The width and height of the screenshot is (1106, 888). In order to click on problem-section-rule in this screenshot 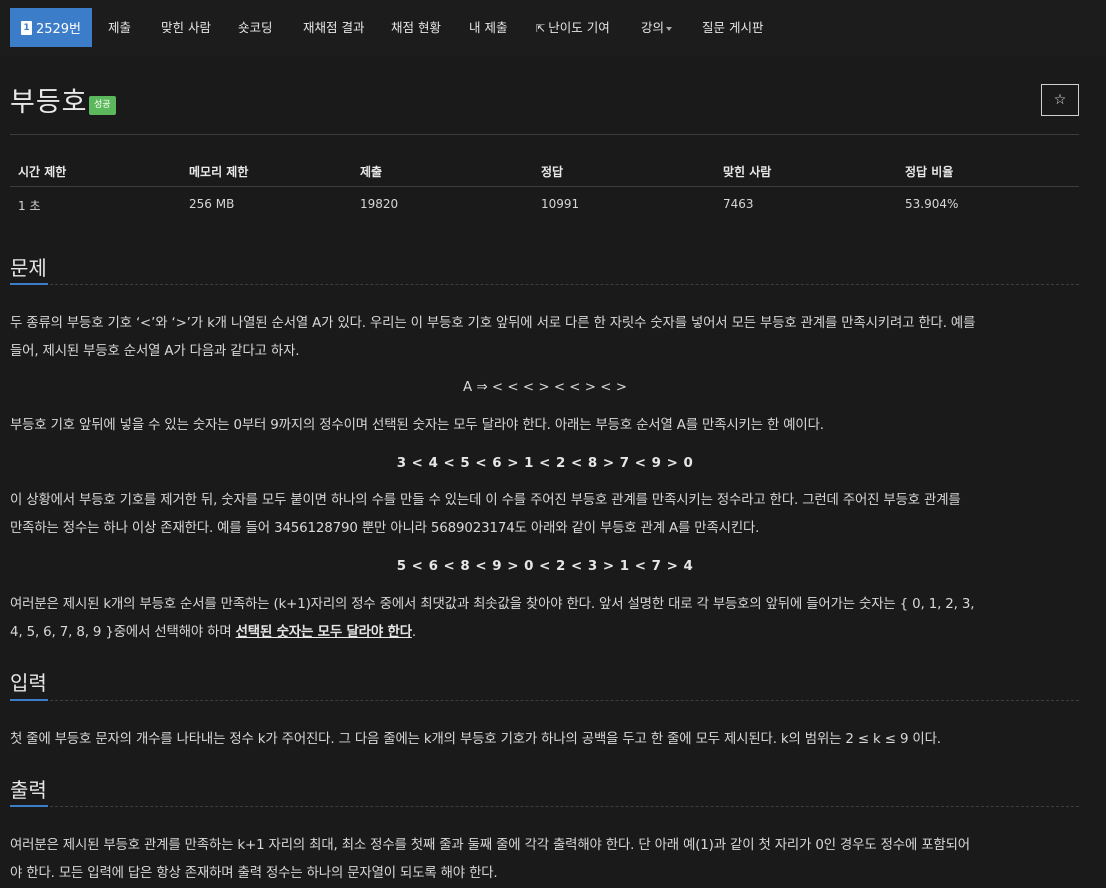, I will do `click(544, 284)`.